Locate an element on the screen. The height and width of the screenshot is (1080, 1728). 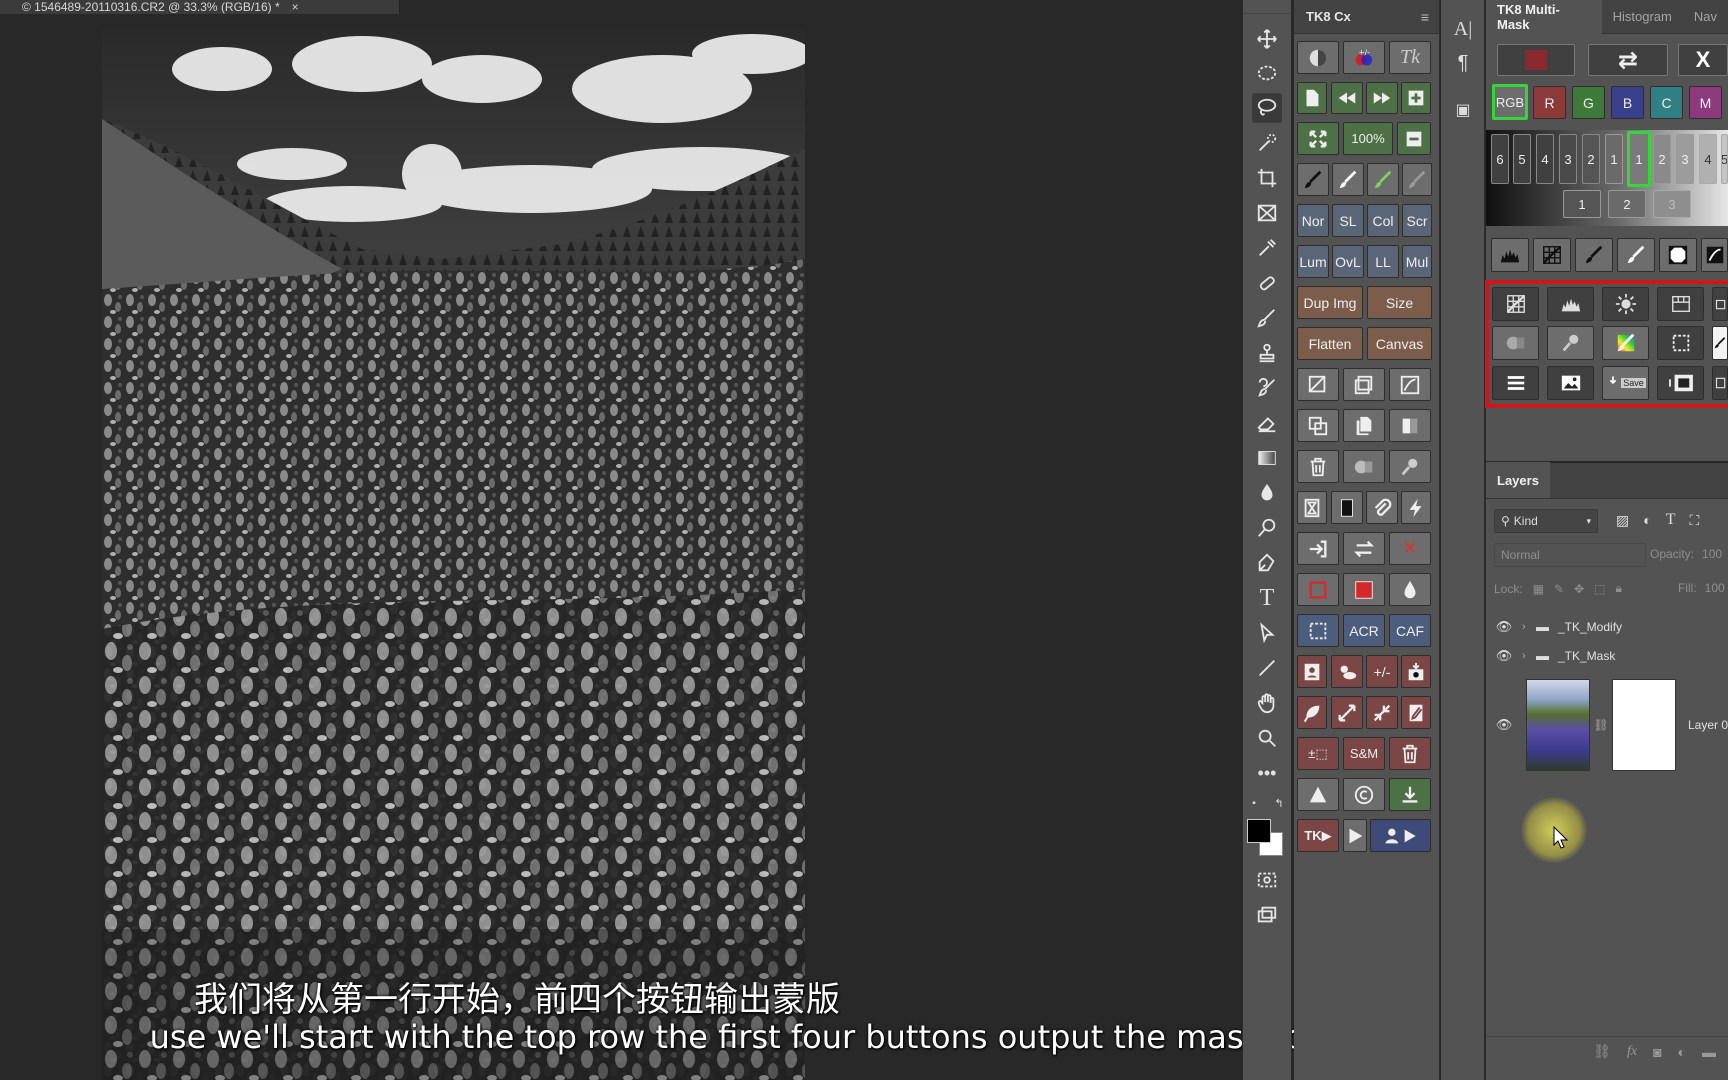
portrait-button is located at coordinates (1312, 671).